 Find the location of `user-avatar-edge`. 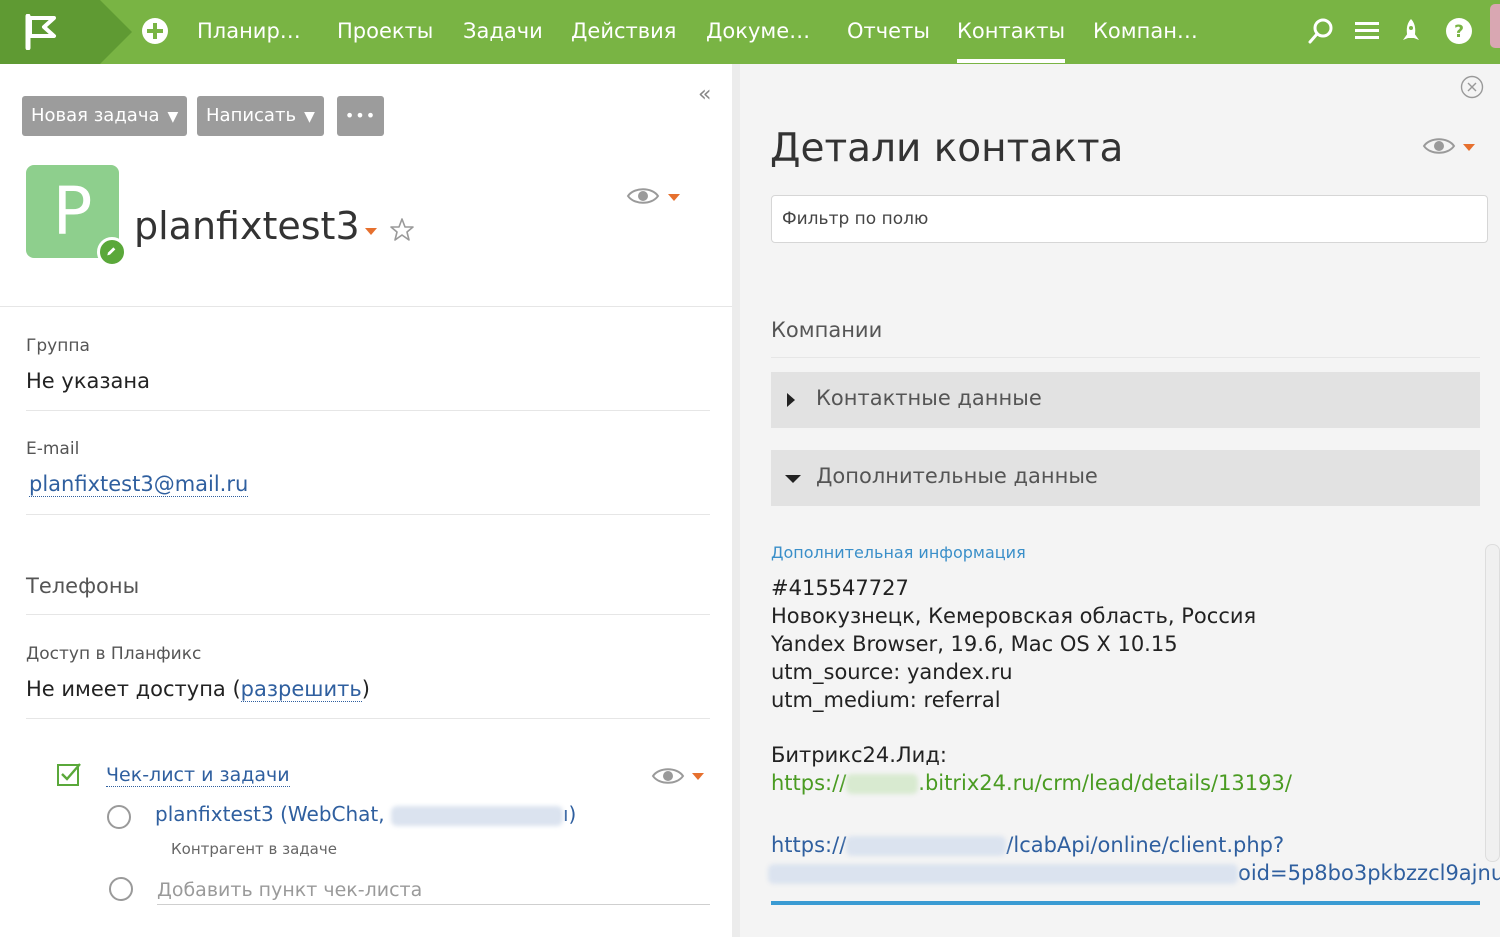

user-avatar-edge is located at coordinates (1495, 26).